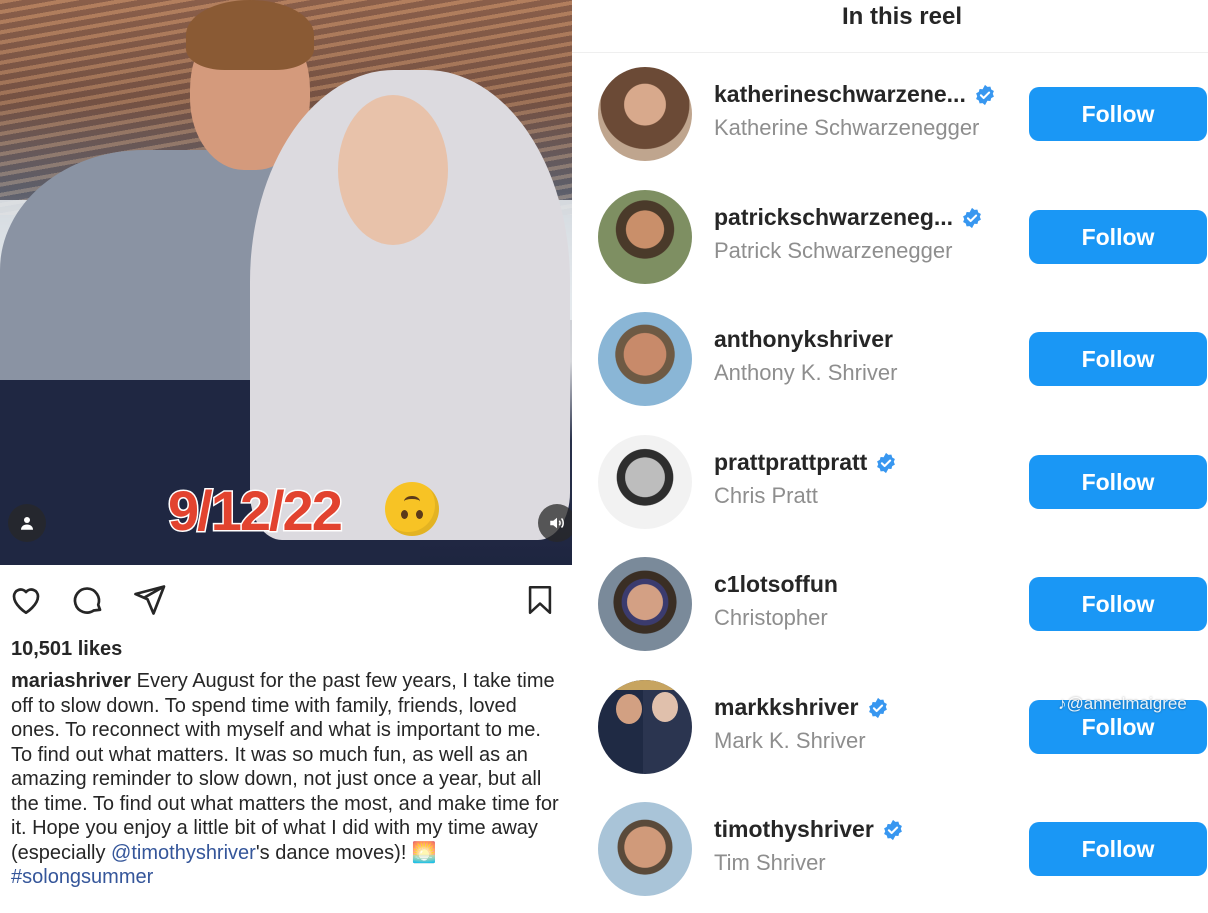 This screenshot has width=1208, height=913. What do you see at coordinates (794, 829) in the screenshot?
I see `username: timothyshriver` at bounding box center [794, 829].